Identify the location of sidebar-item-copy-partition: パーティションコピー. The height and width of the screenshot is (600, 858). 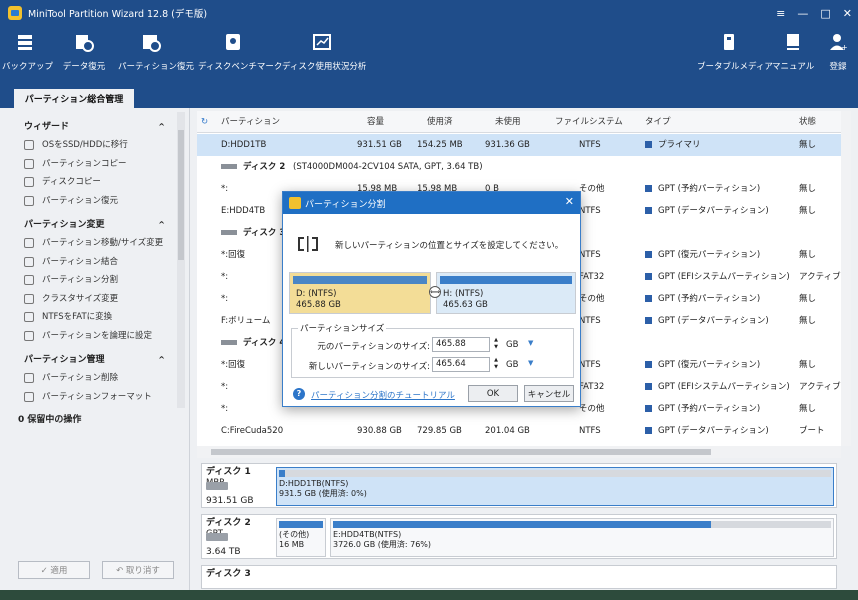
(94, 164).